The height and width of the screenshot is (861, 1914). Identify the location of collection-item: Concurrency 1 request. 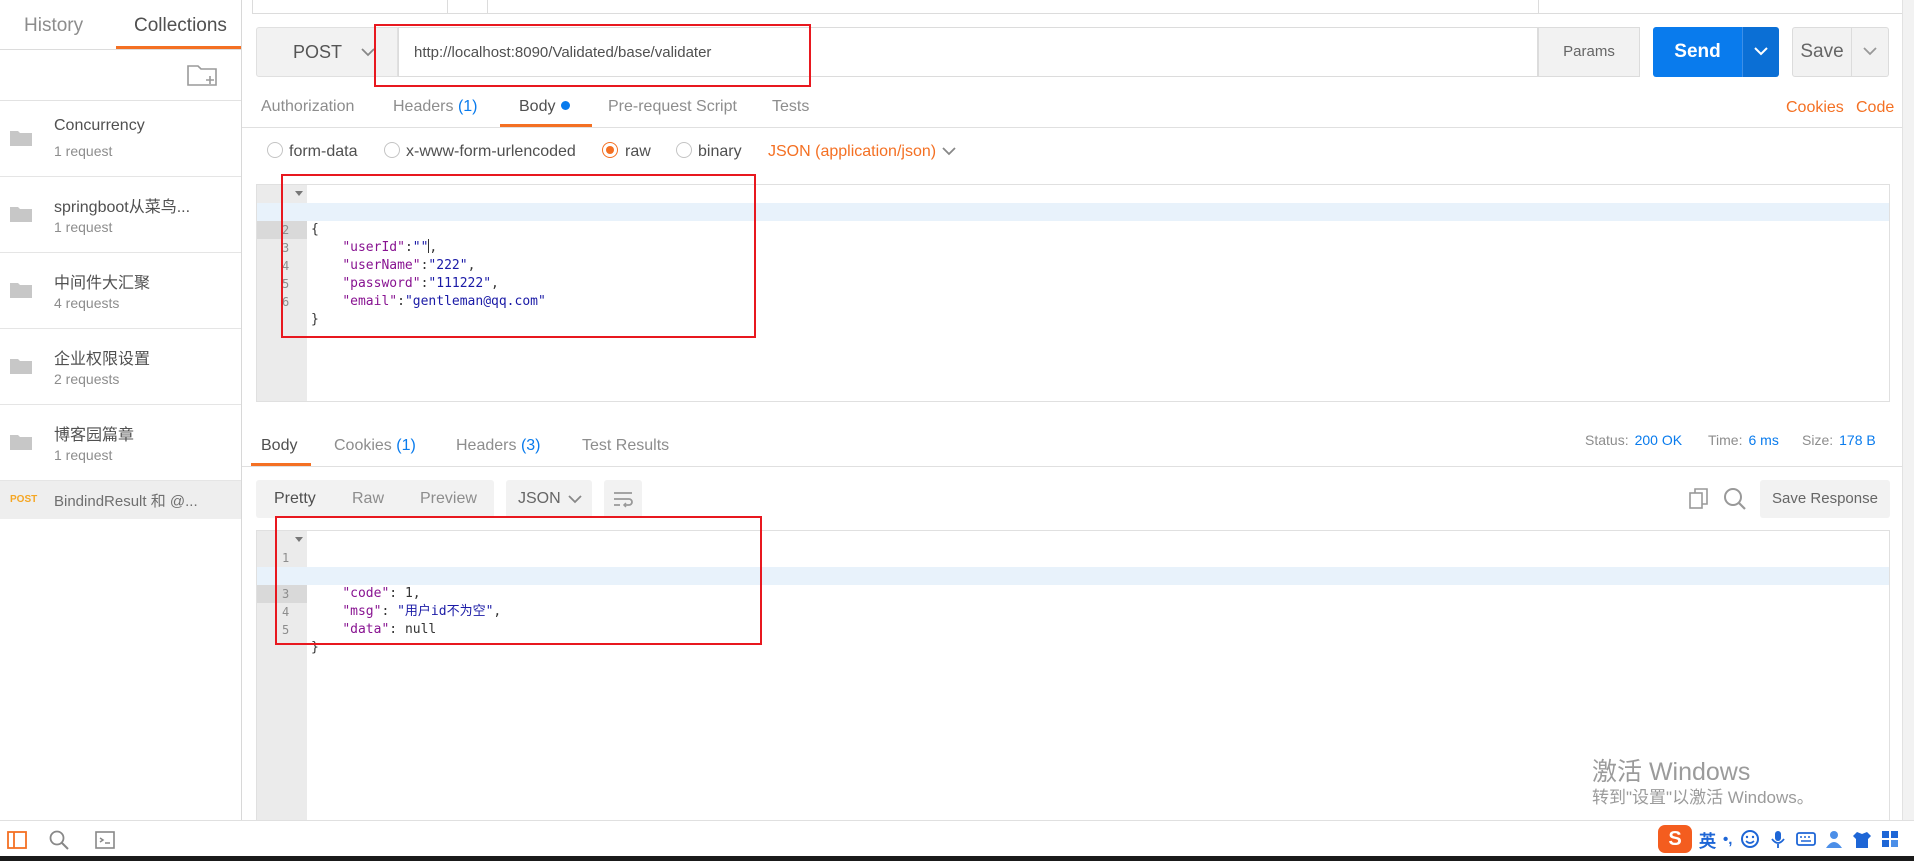
(120, 139).